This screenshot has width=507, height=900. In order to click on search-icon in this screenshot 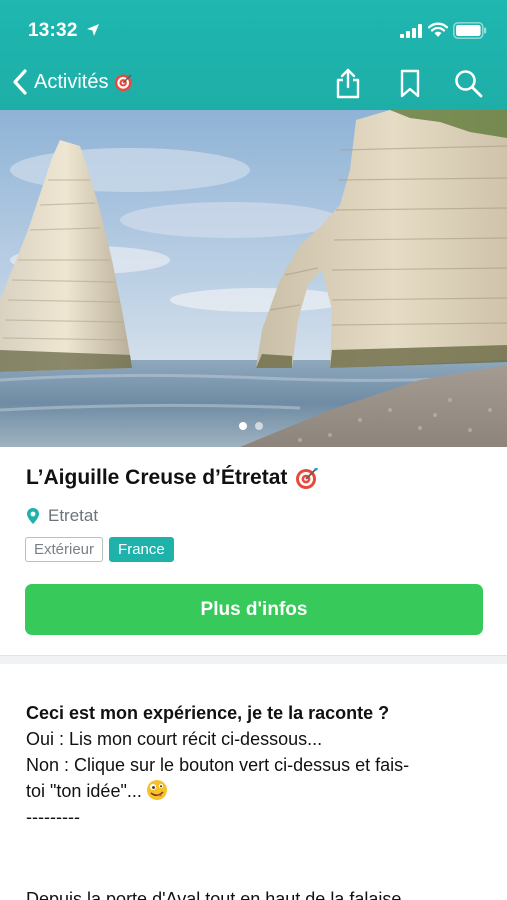, I will do `click(468, 83)`.